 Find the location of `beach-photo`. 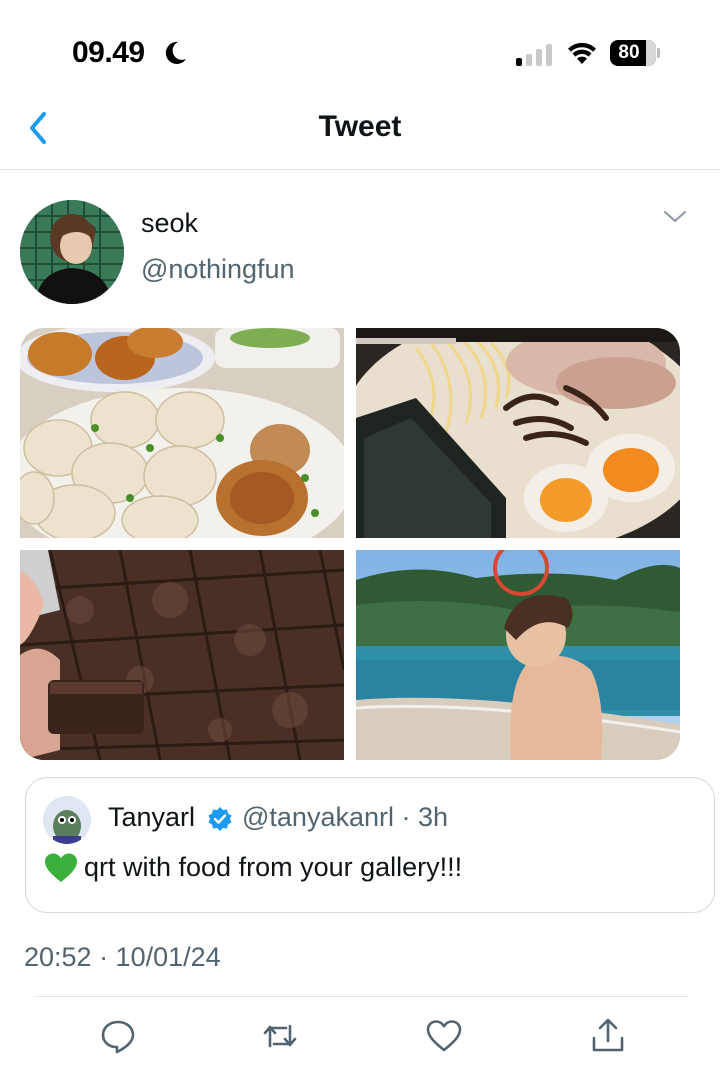

beach-photo is located at coordinates (518, 655).